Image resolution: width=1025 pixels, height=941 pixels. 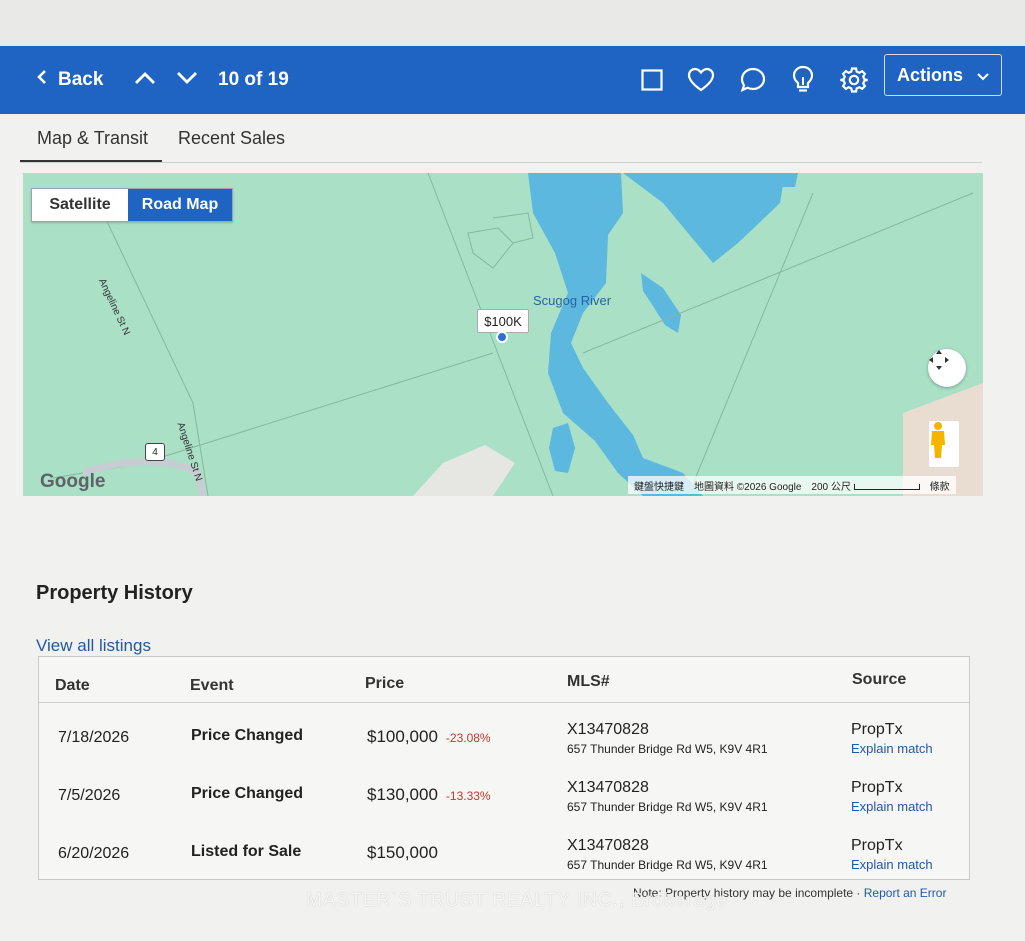 I want to click on row-date: 6/20/2026, so click(x=94, y=853).